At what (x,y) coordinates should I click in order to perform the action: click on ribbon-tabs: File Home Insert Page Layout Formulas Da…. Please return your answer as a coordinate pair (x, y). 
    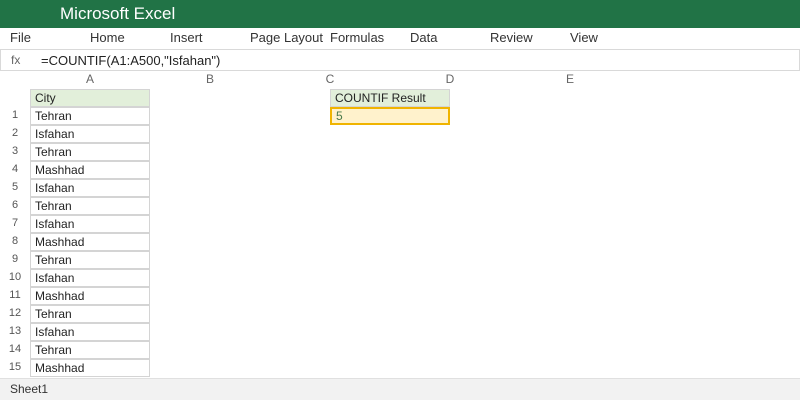
    Looking at the image, I should click on (400, 38).